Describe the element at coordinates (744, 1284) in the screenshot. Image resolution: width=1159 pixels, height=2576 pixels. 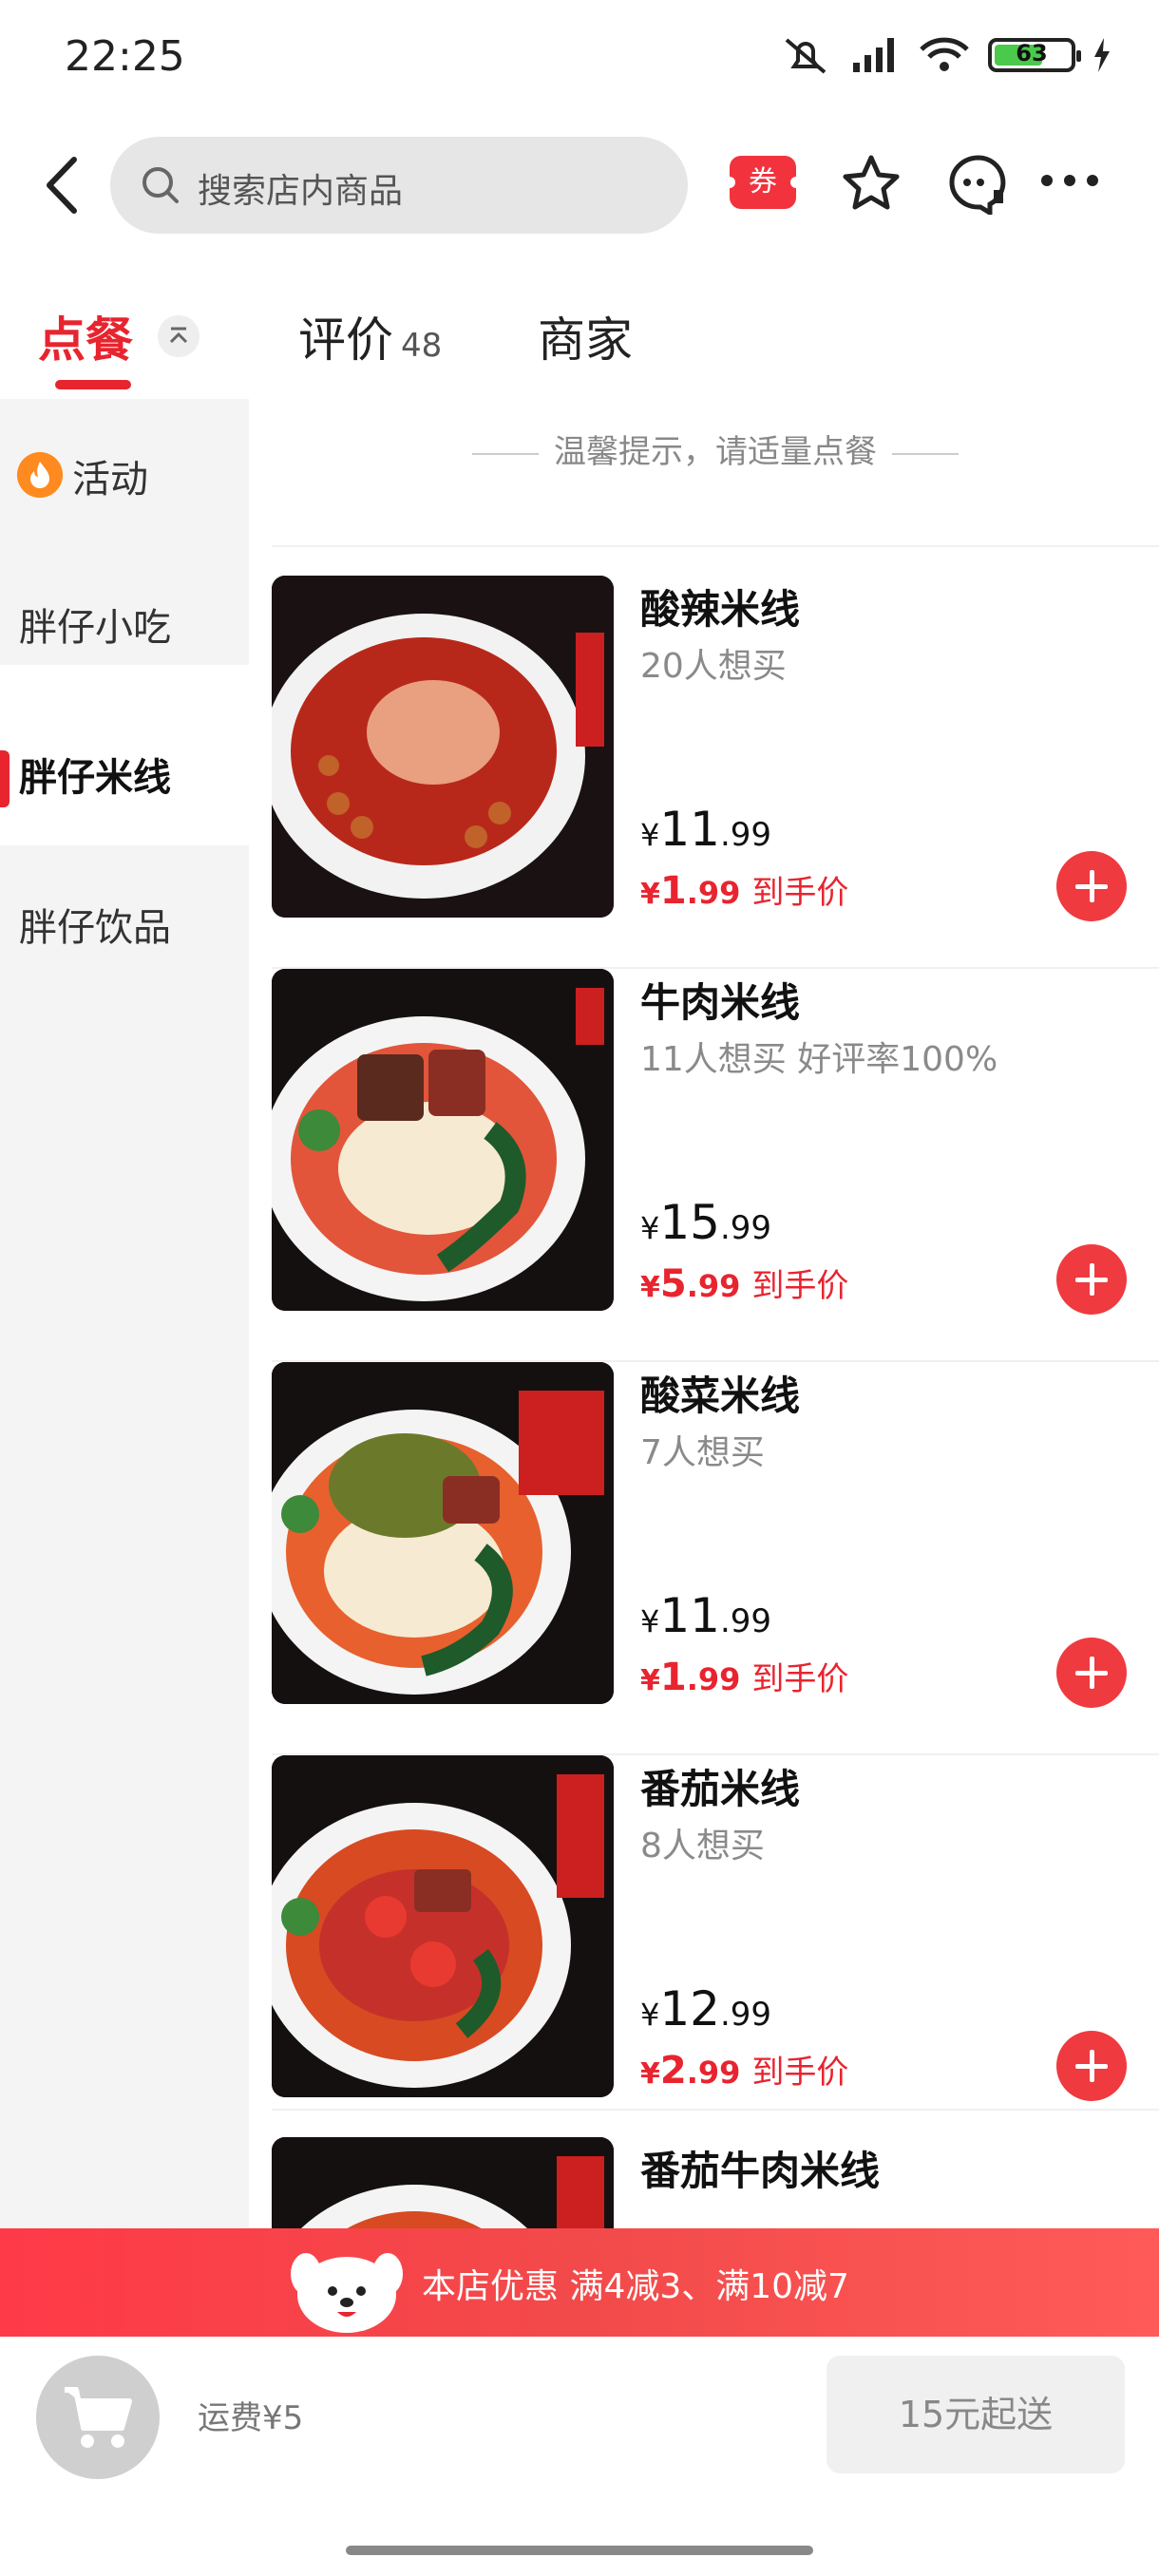
I see `final-price: ¥5.99 到手价` at that location.